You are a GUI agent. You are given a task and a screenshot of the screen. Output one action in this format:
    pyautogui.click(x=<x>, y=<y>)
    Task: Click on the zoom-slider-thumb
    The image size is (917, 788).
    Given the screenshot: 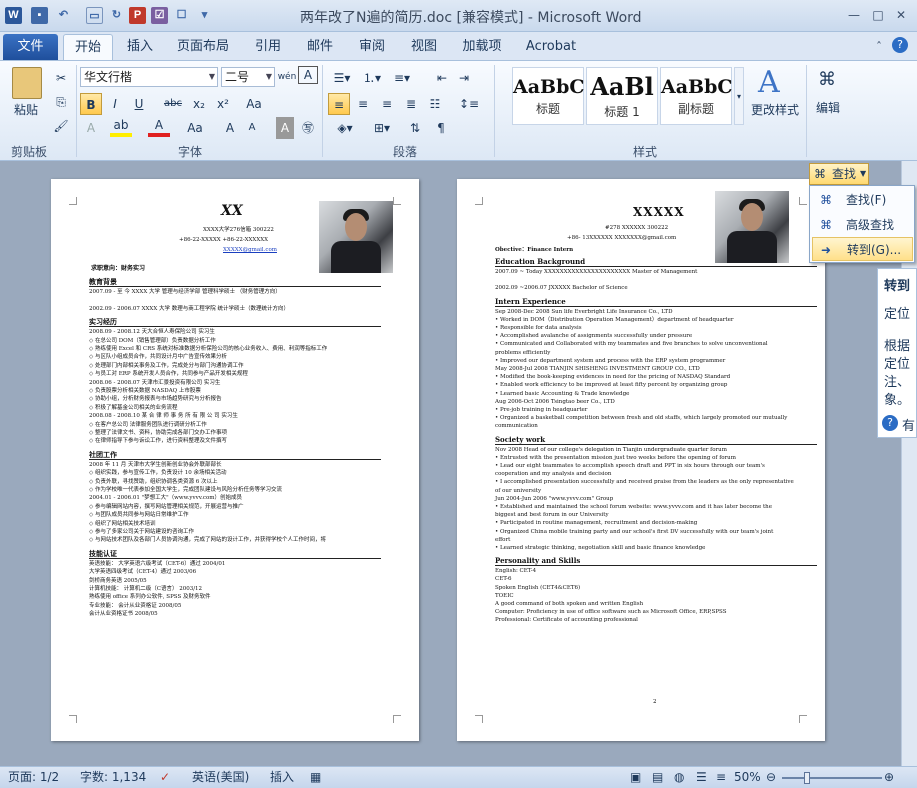 What is the action you would take?
    pyautogui.click(x=807, y=778)
    